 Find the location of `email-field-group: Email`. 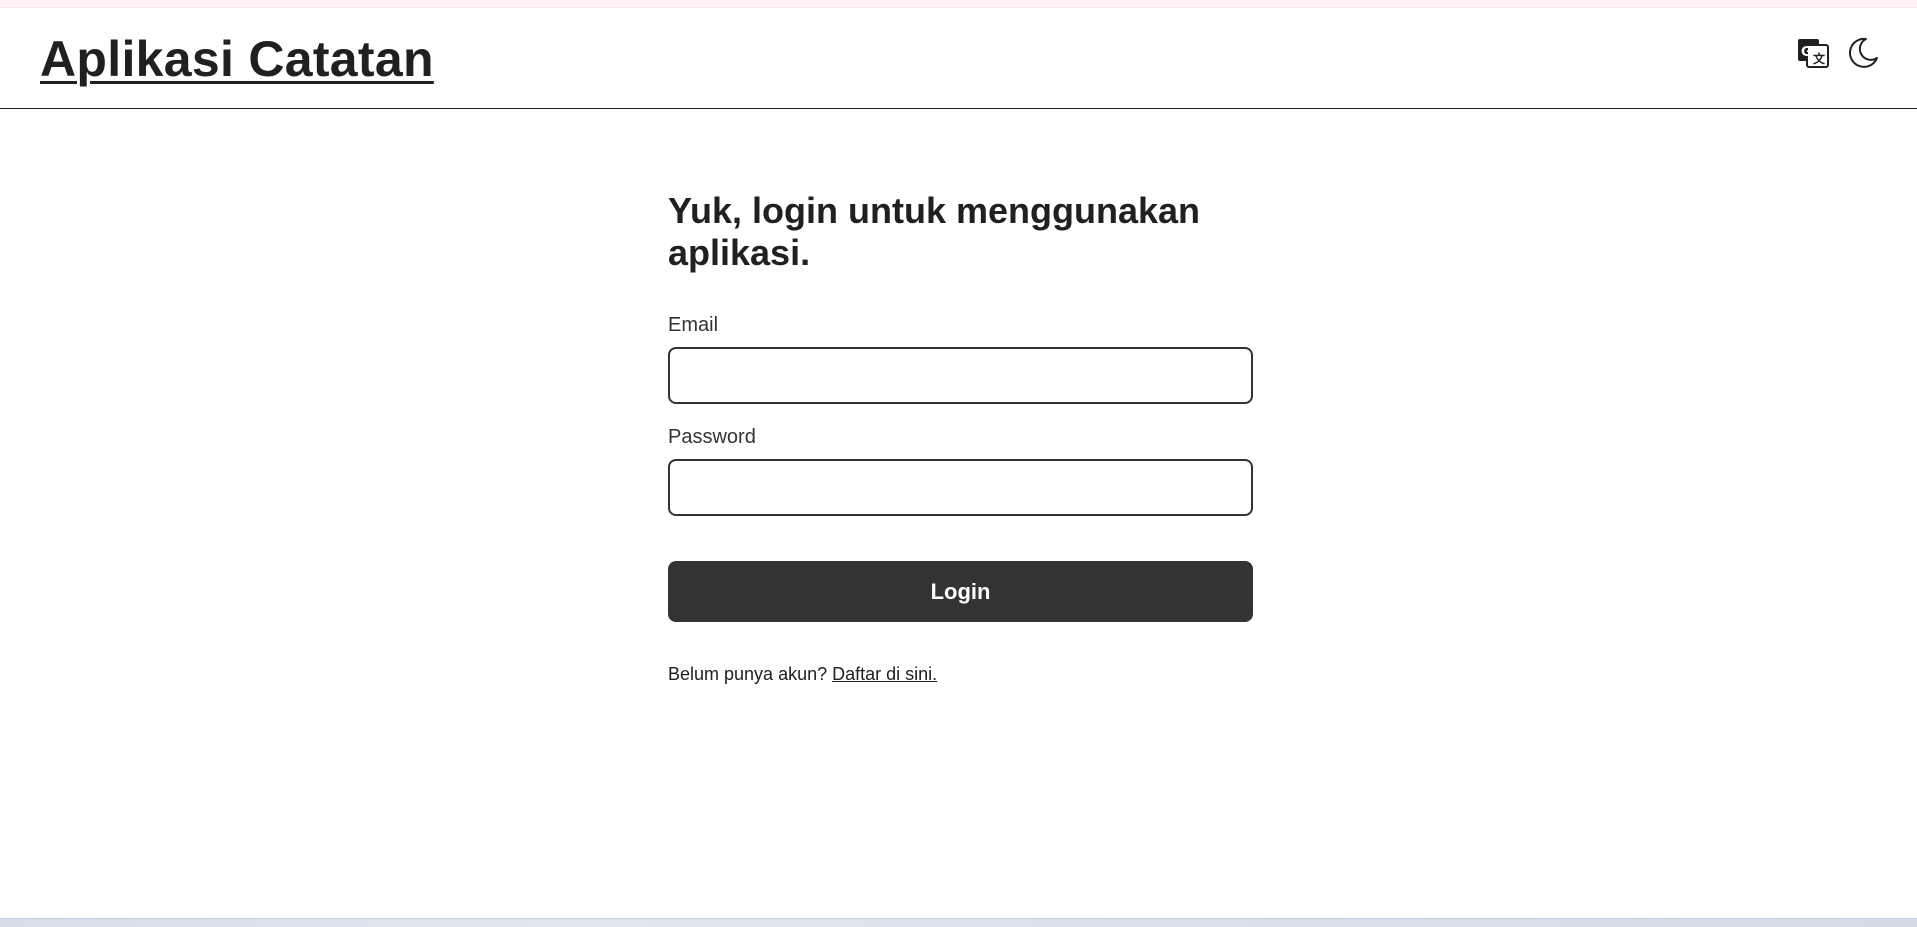

email-field-group: Email is located at coordinates (960, 359).